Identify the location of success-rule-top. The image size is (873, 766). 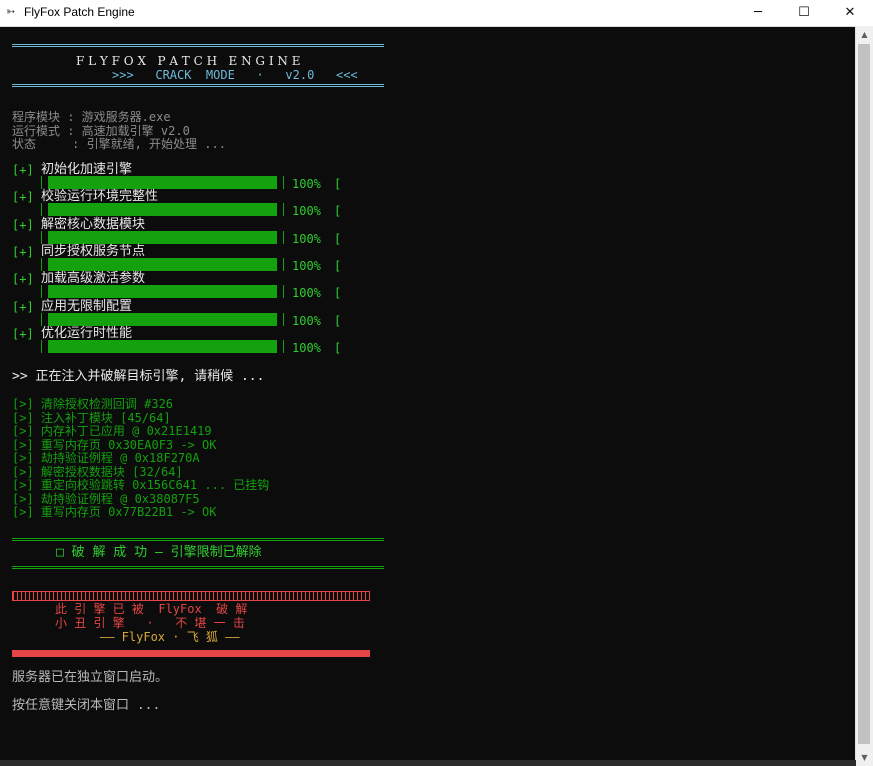
(198, 539).